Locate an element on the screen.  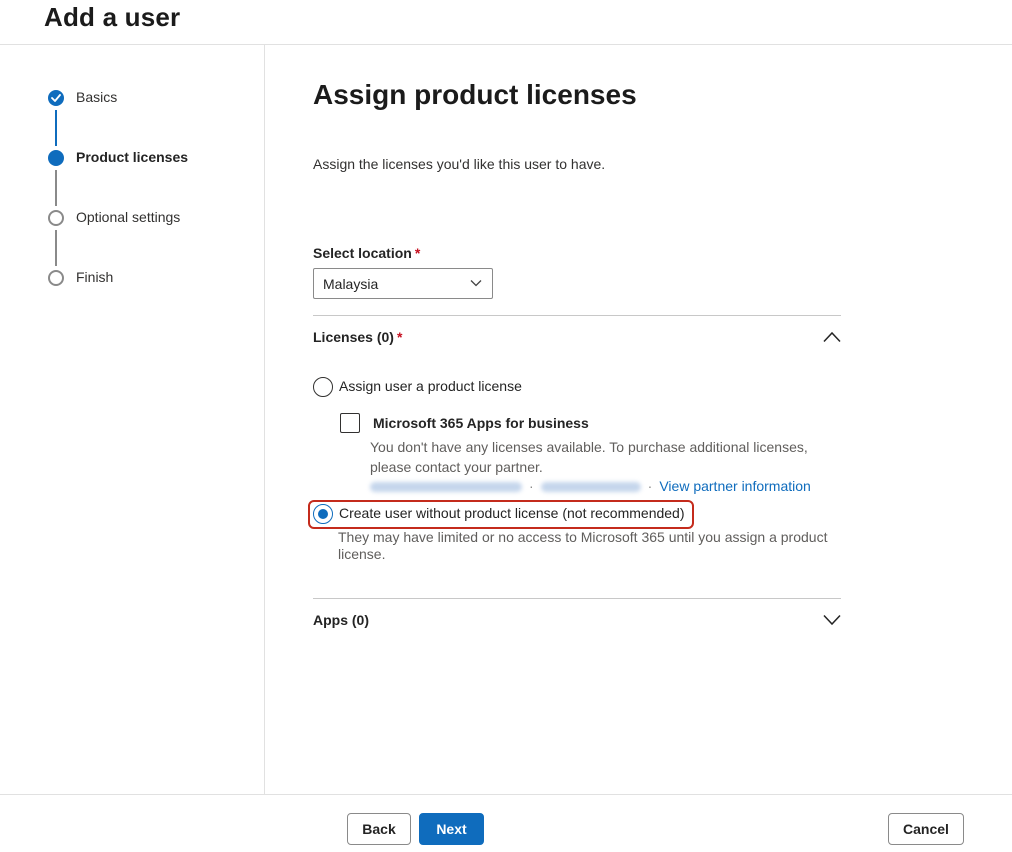
page-header-title: Add a user is located at coordinates (112, 17).